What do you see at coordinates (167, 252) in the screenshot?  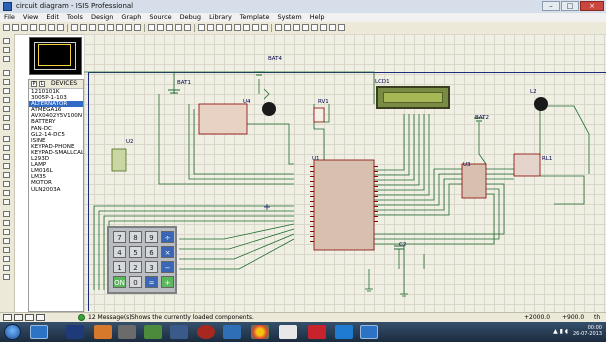 I see `keypad-key: ×` at bounding box center [167, 252].